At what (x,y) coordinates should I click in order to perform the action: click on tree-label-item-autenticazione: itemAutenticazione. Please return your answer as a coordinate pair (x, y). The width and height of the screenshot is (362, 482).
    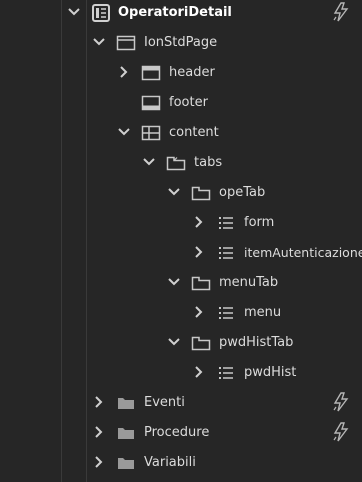
    Looking at the image, I should click on (303, 252).